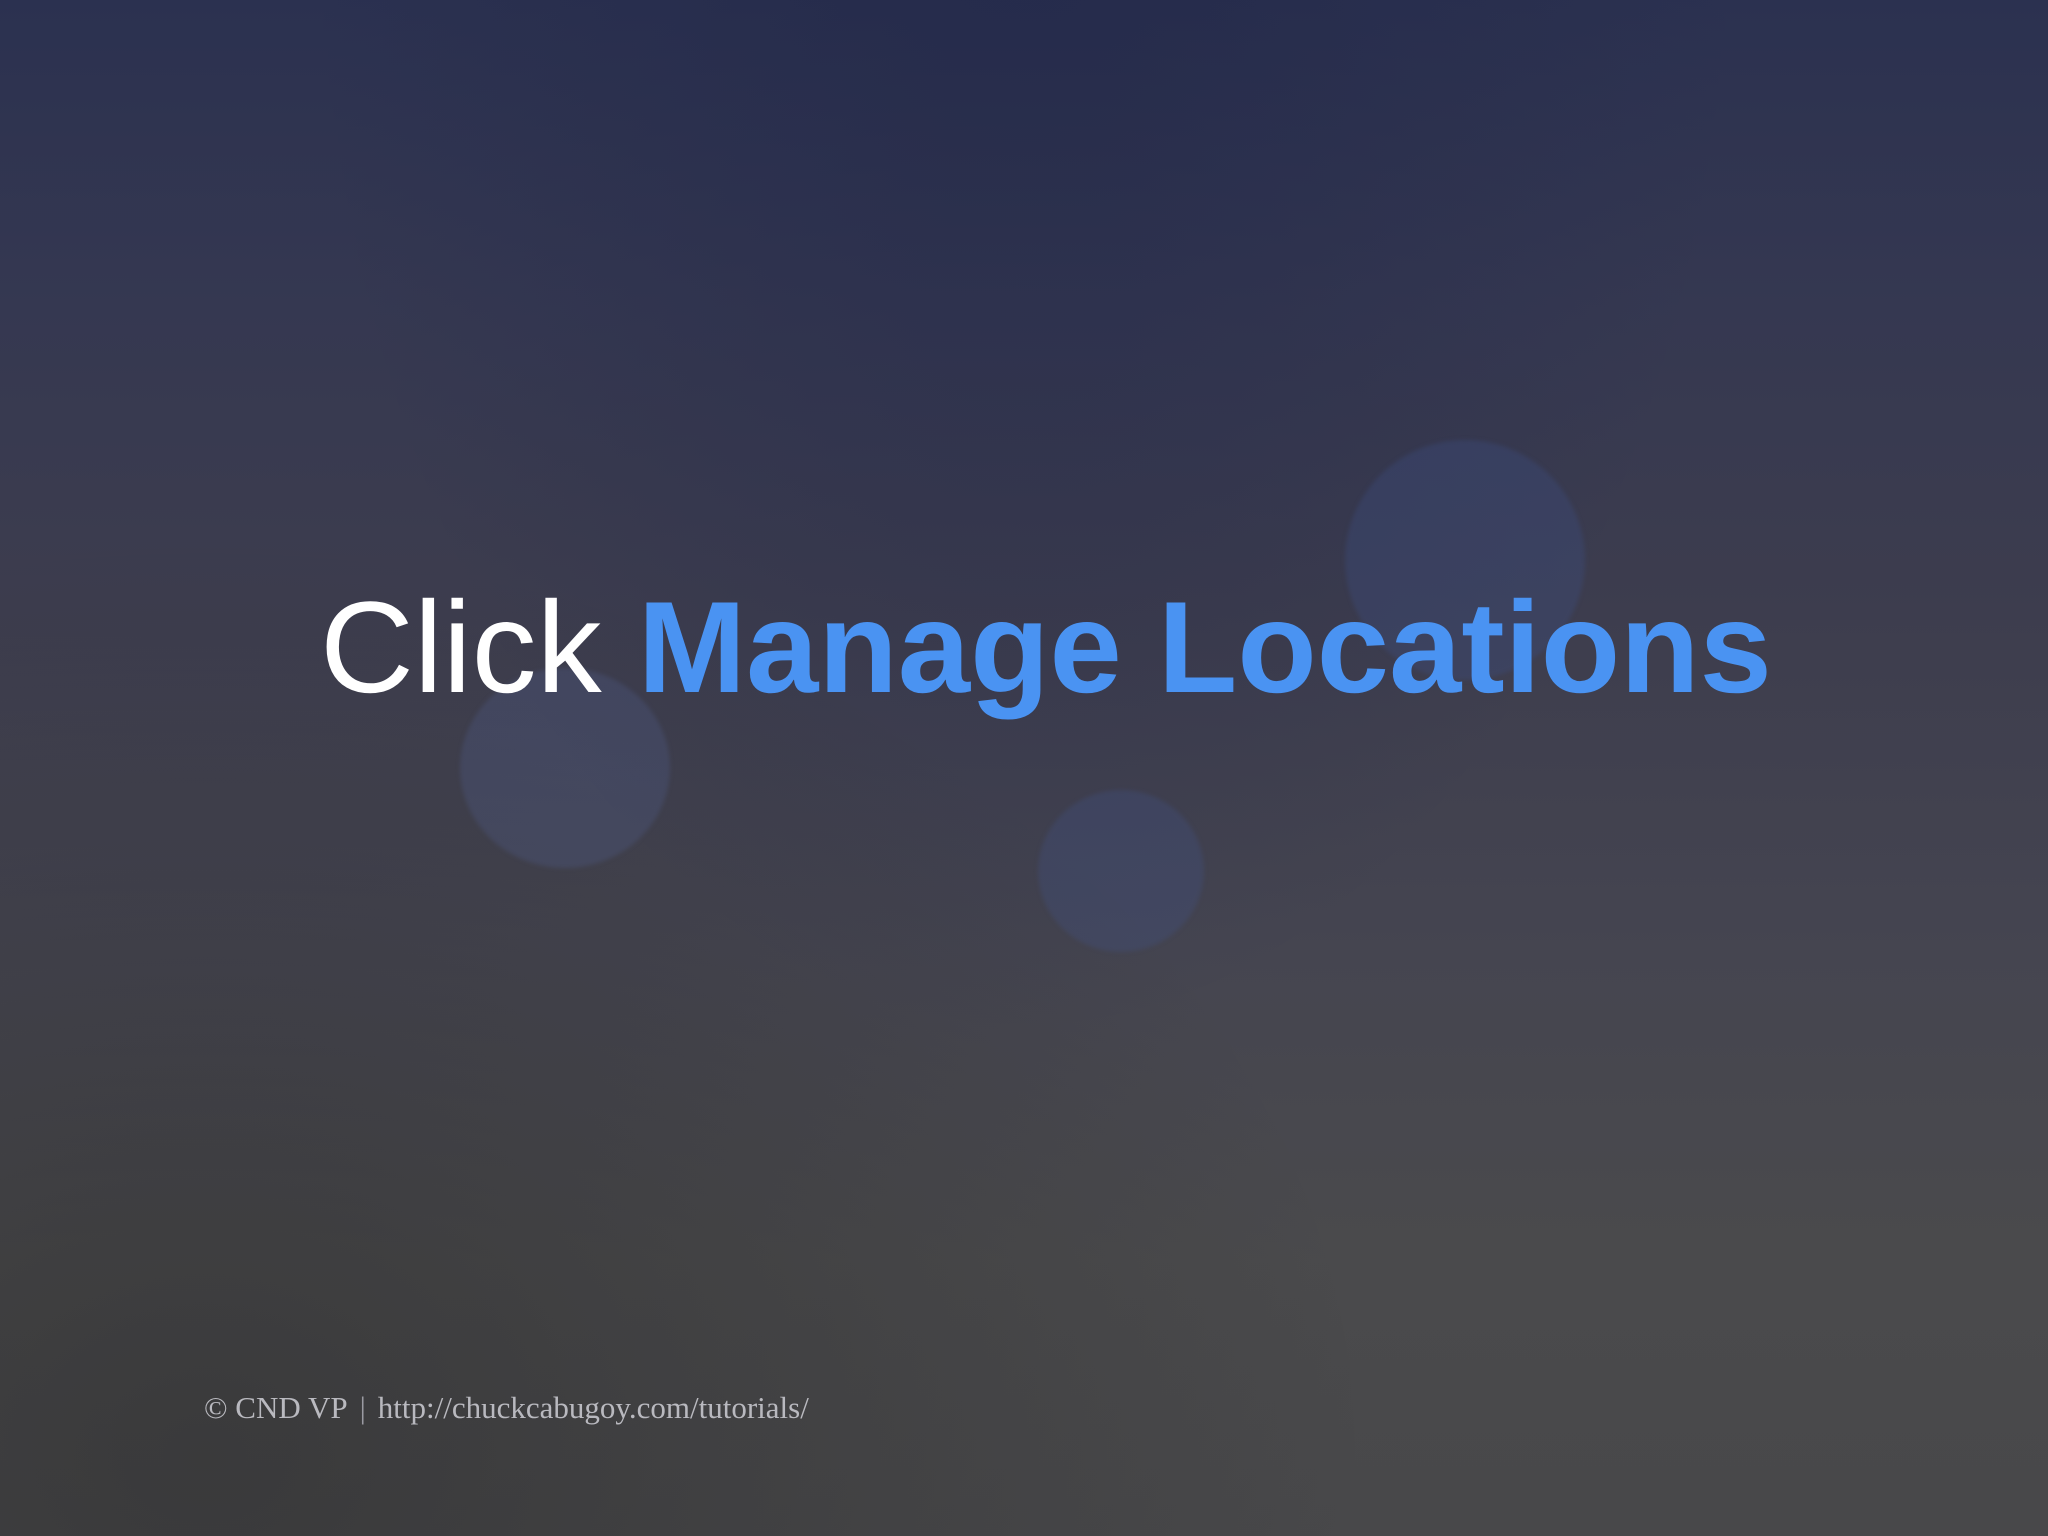 The image size is (2048, 1536). Describe the element at coordinates (1204, 647) in the screenshot. I see `headline-target-text: Manage Locations` at that location.